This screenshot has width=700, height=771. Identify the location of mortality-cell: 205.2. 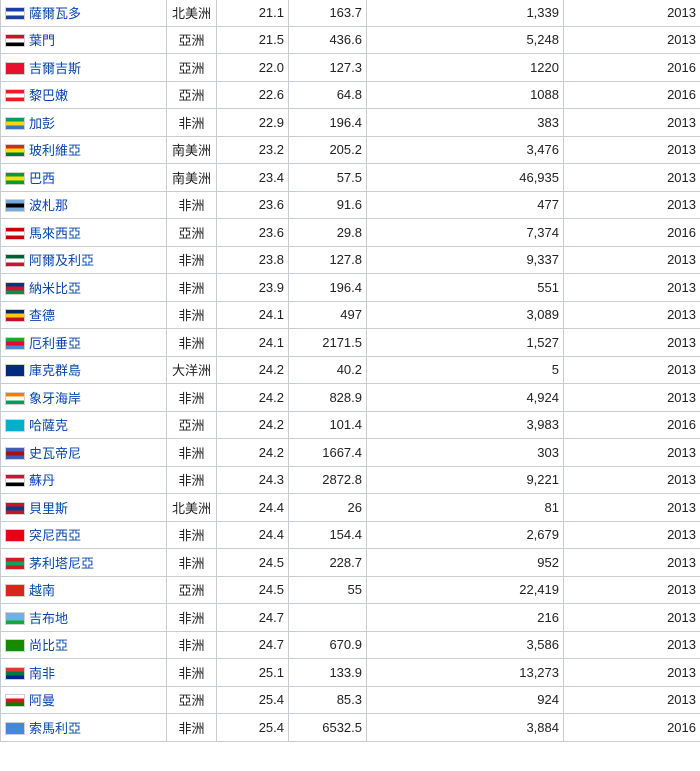
(327, 149).